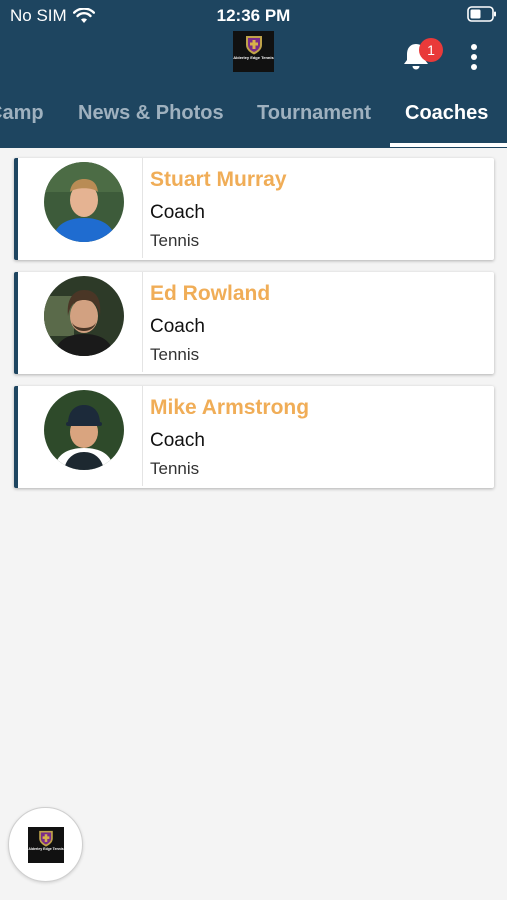  What do you see at coordinates (254, 323) in the screenshot?
I see `coach-card: Ed Rowland Coach Tennis` at bounding box center [254, 323].